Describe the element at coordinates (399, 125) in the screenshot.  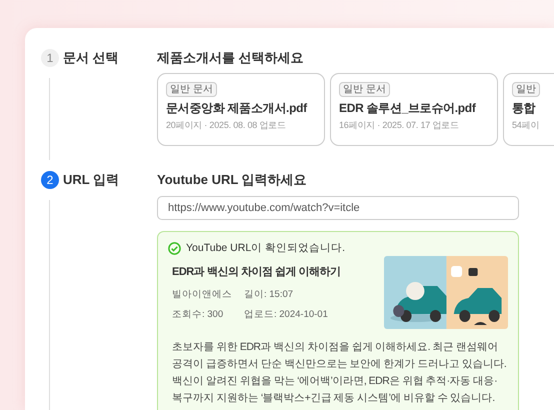
I see `document-meta: 16페이지 · 2025. 07. 17 업로드` at that location.